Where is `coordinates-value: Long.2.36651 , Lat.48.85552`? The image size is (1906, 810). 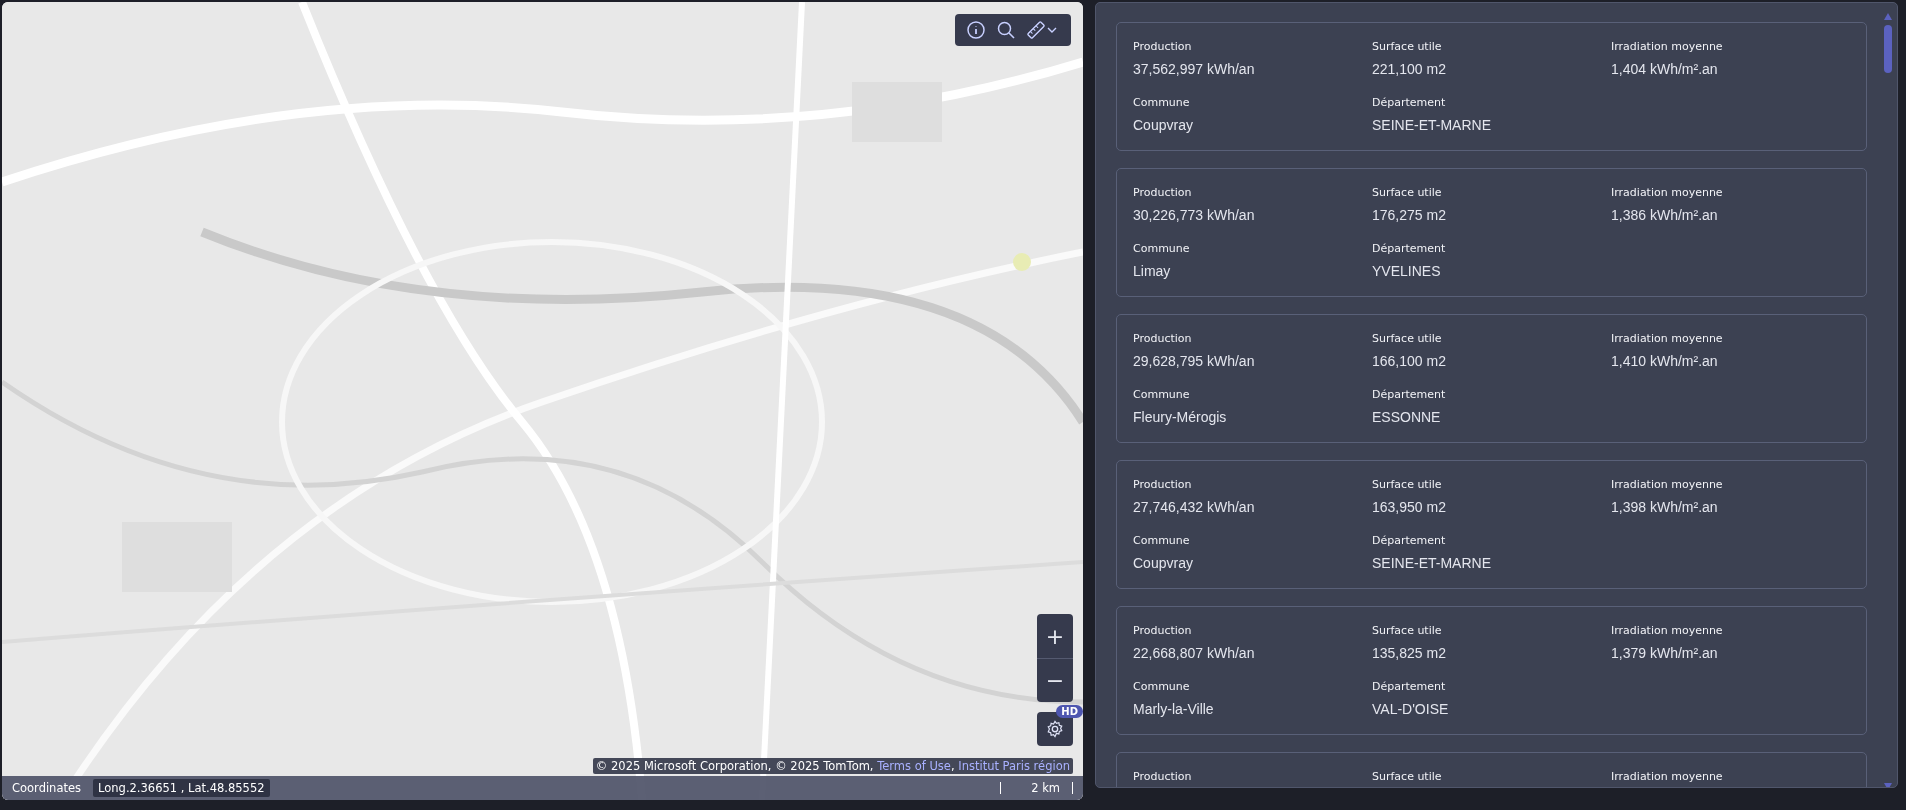 coordinates-value: Long.2.36651 , Lat.48.85552 is located at coordinates (181, 788).